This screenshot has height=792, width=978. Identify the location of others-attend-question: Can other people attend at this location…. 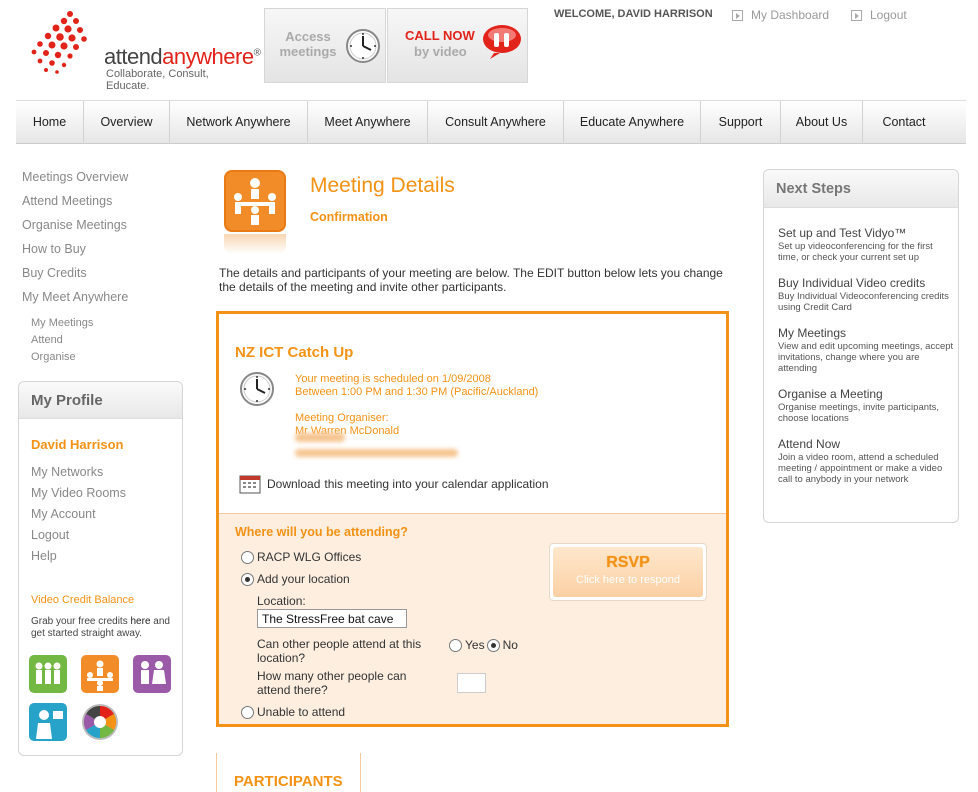
(339, 651).